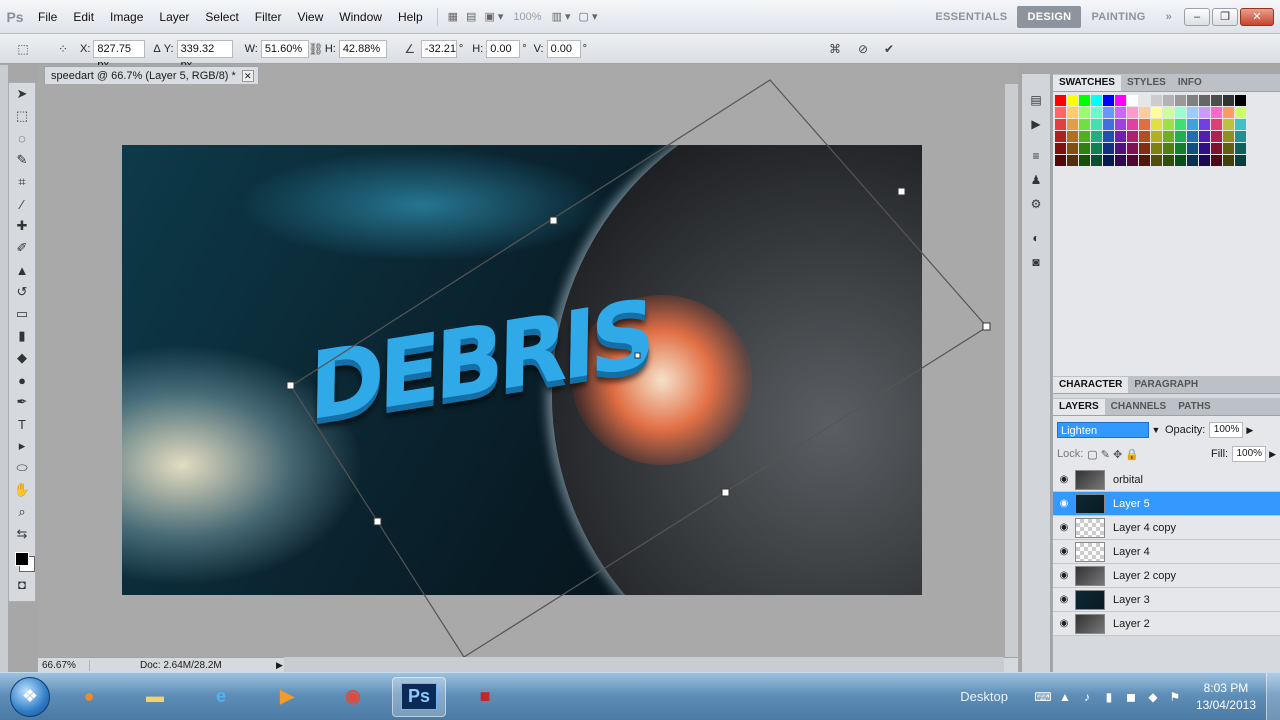 Image resolution: width=1280 pixels, height=720 pixels. I want to click on flag-icon: ⚑, so click(1175, 697).